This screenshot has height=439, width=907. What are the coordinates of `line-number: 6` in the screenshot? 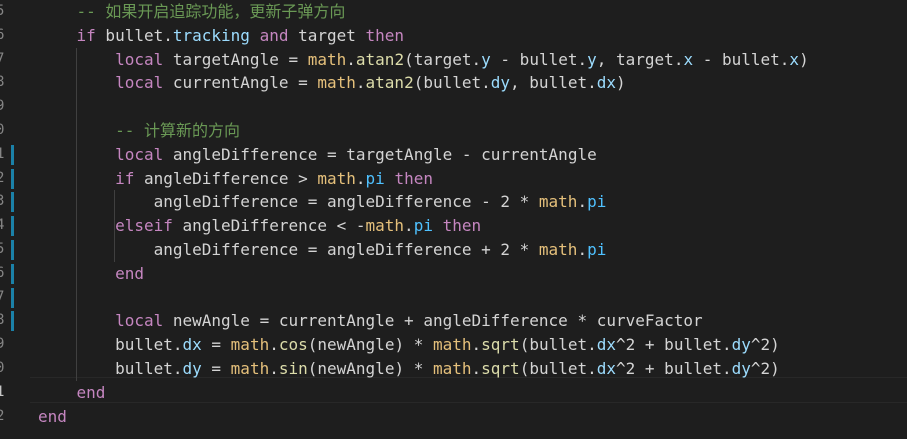 It's located at (2, 34).